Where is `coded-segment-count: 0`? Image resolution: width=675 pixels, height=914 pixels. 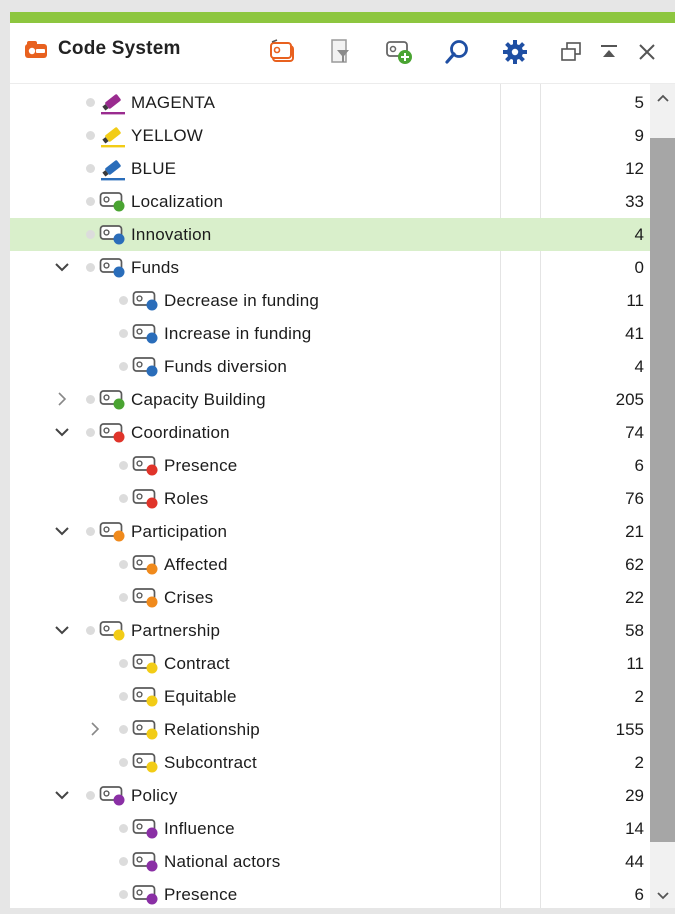
coded-segment-count: 0 is located at coordinates (639, 267).